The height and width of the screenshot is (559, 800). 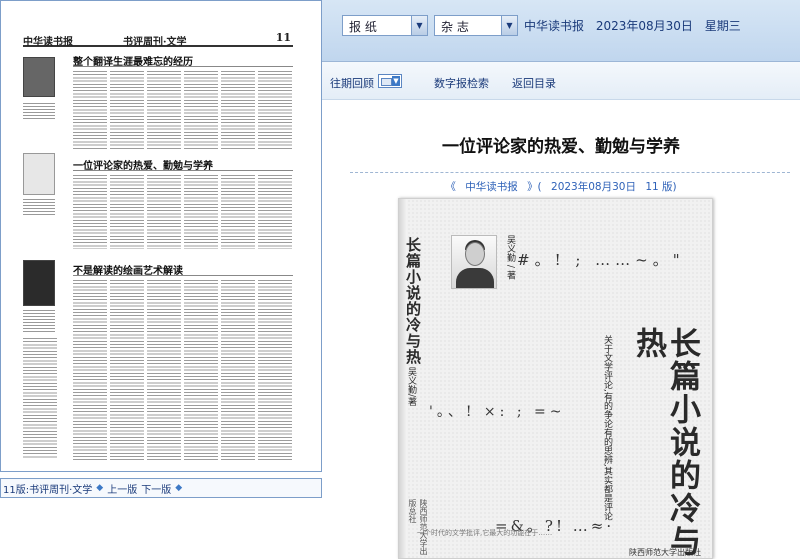 What do you see at coordinates (665, 442) in the screenshot?
I see `cover-main-title: 长篇小说的冷与热` at bounding box center [665, 442].